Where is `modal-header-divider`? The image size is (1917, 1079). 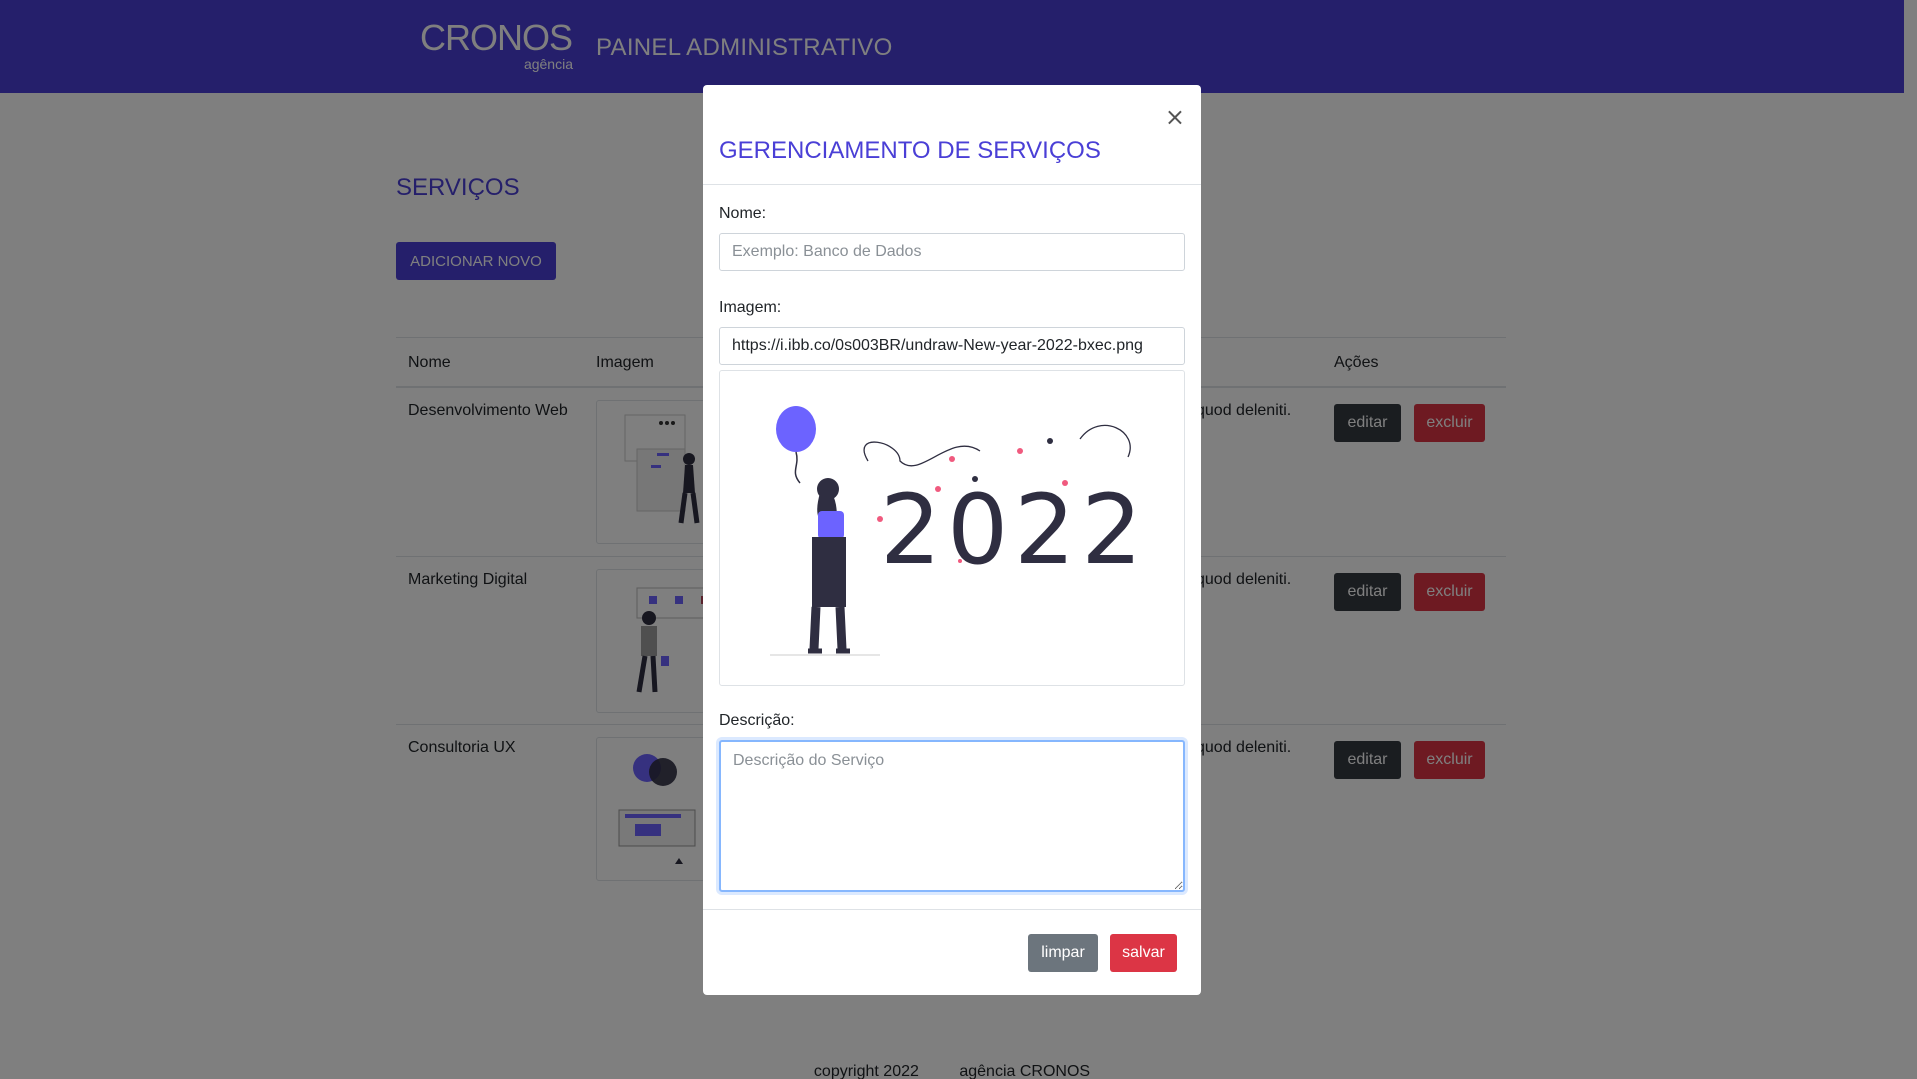 modal-header-divider is located at coordinates (952, 184).